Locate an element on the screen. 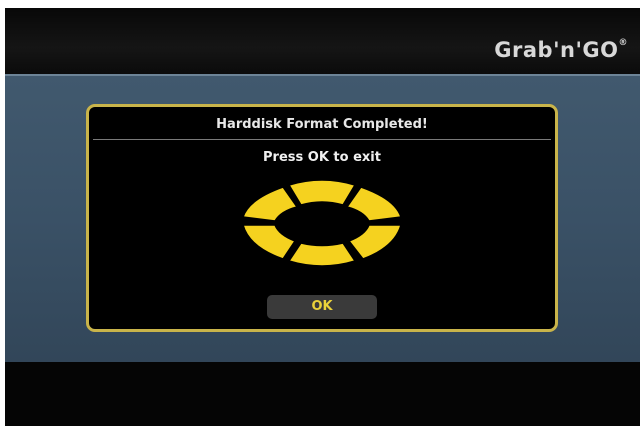 The width and height of the screenshot is (640, 426). registered-mark: ® is located at coordinates (623, 43).